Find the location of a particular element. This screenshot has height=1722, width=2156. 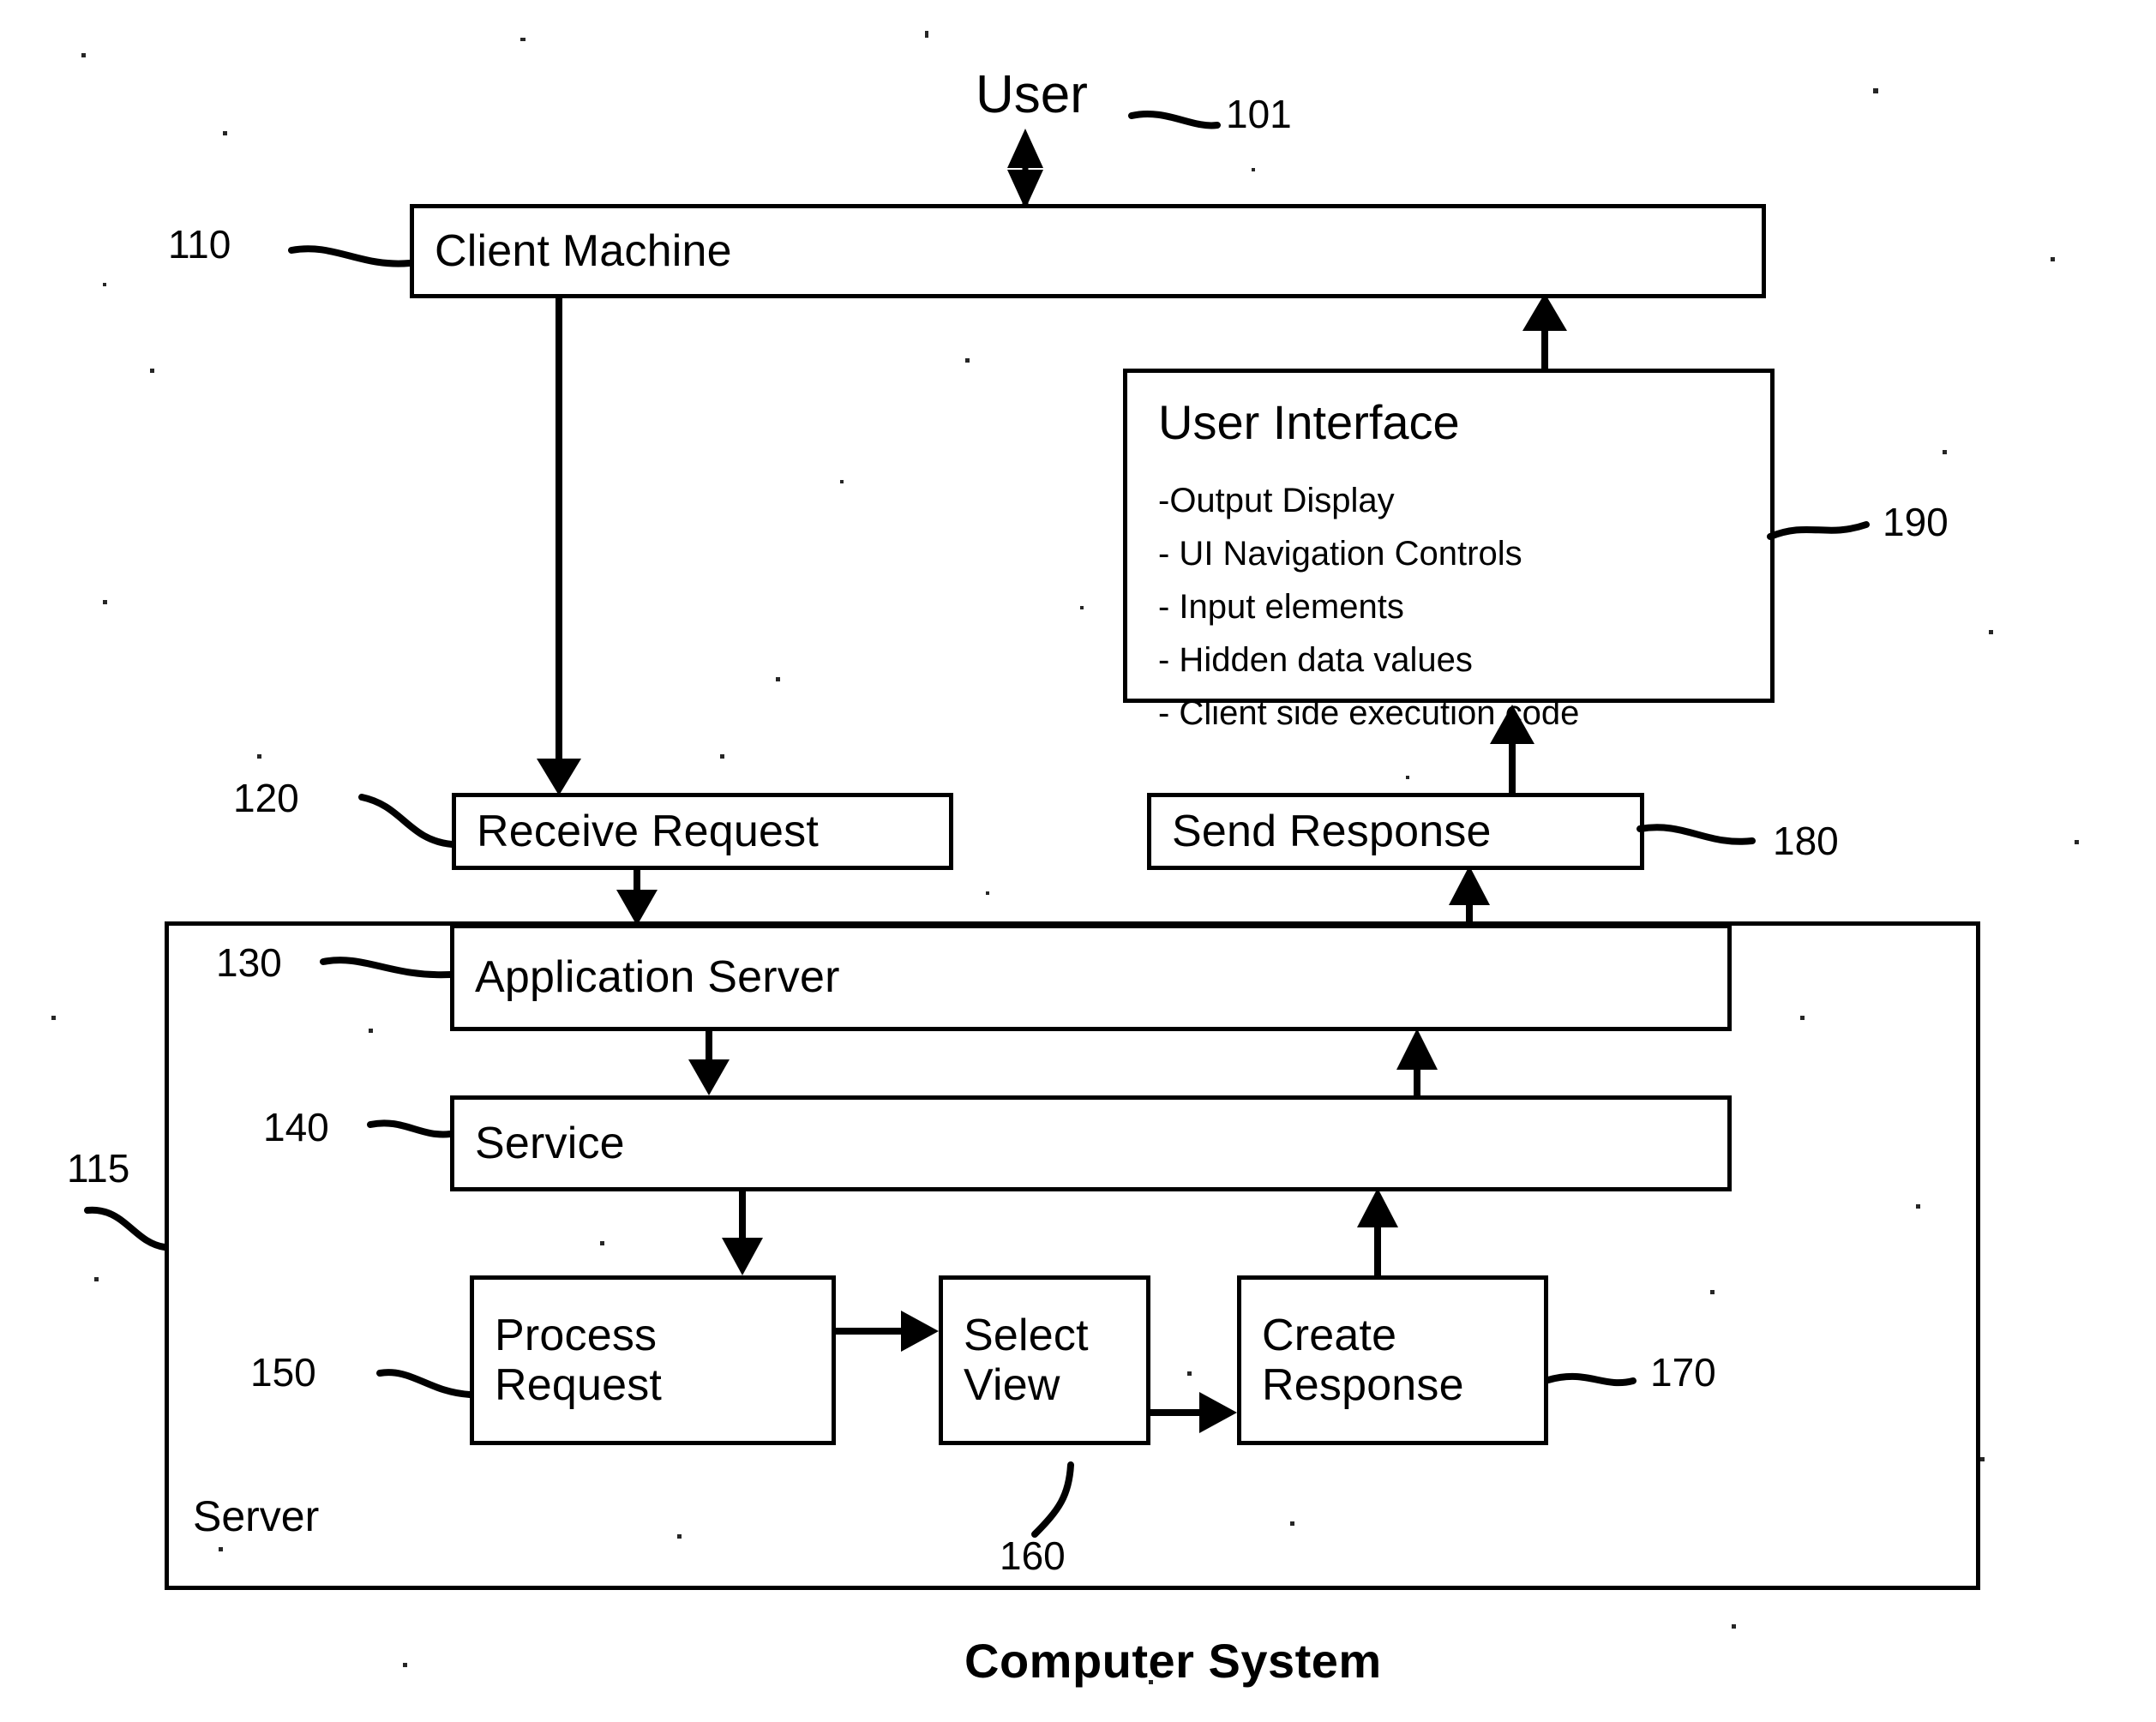

process-request-box: Process Request is located at coordinates (653, 1360).